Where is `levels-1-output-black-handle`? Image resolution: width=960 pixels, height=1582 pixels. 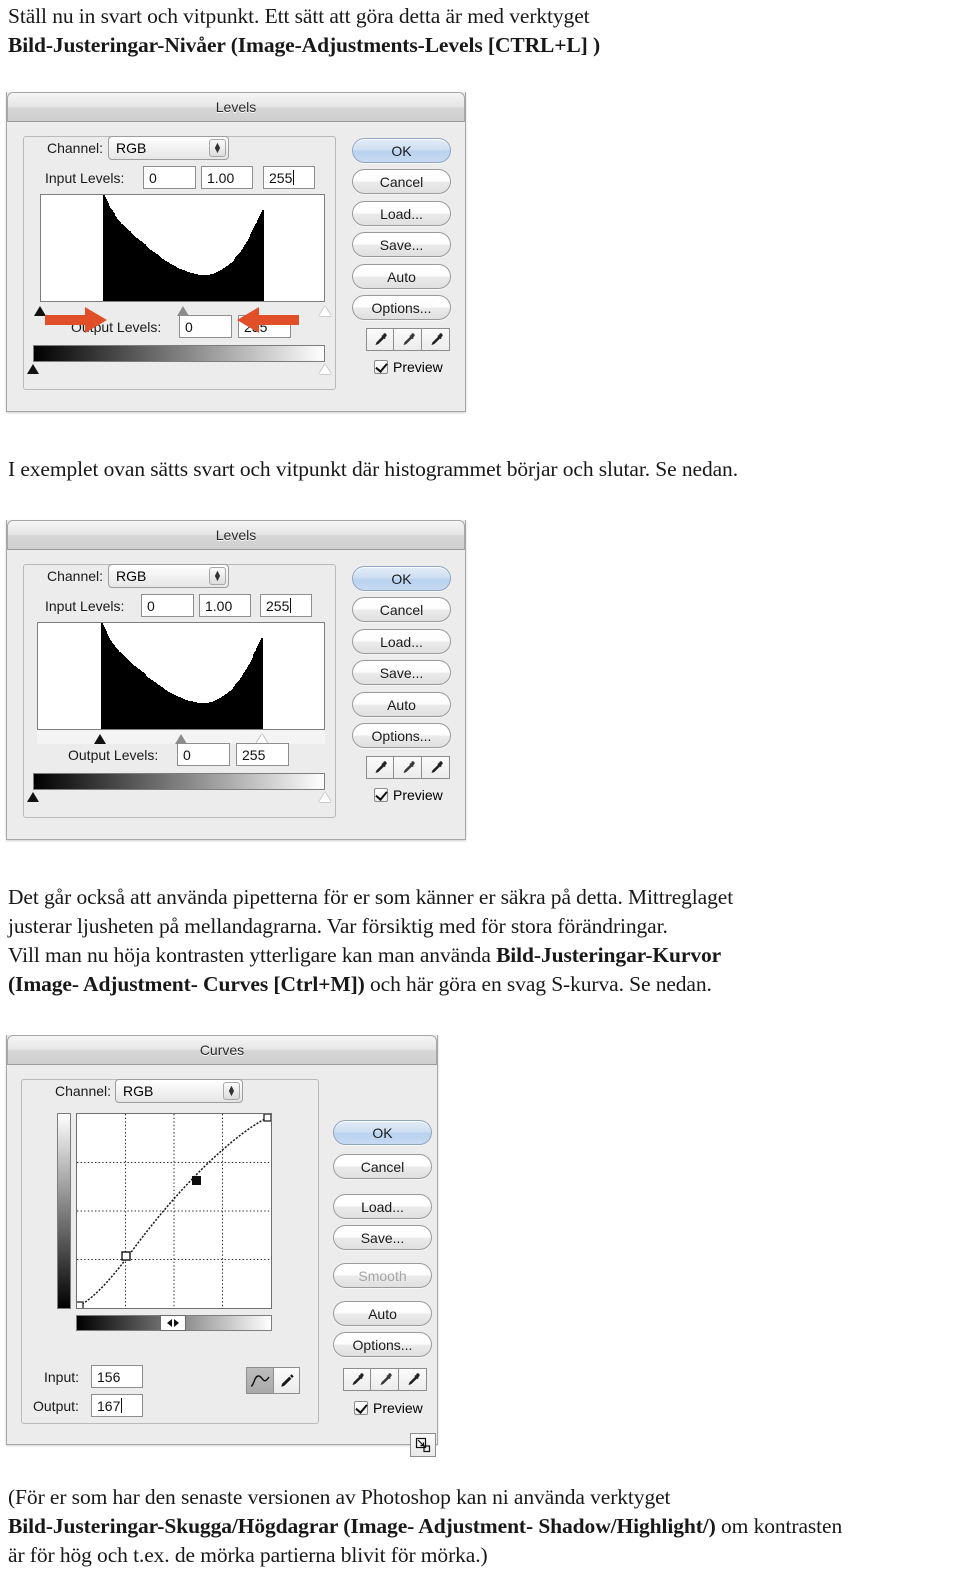
levels-1-output-black-handle is located at coordinates (33, 369).